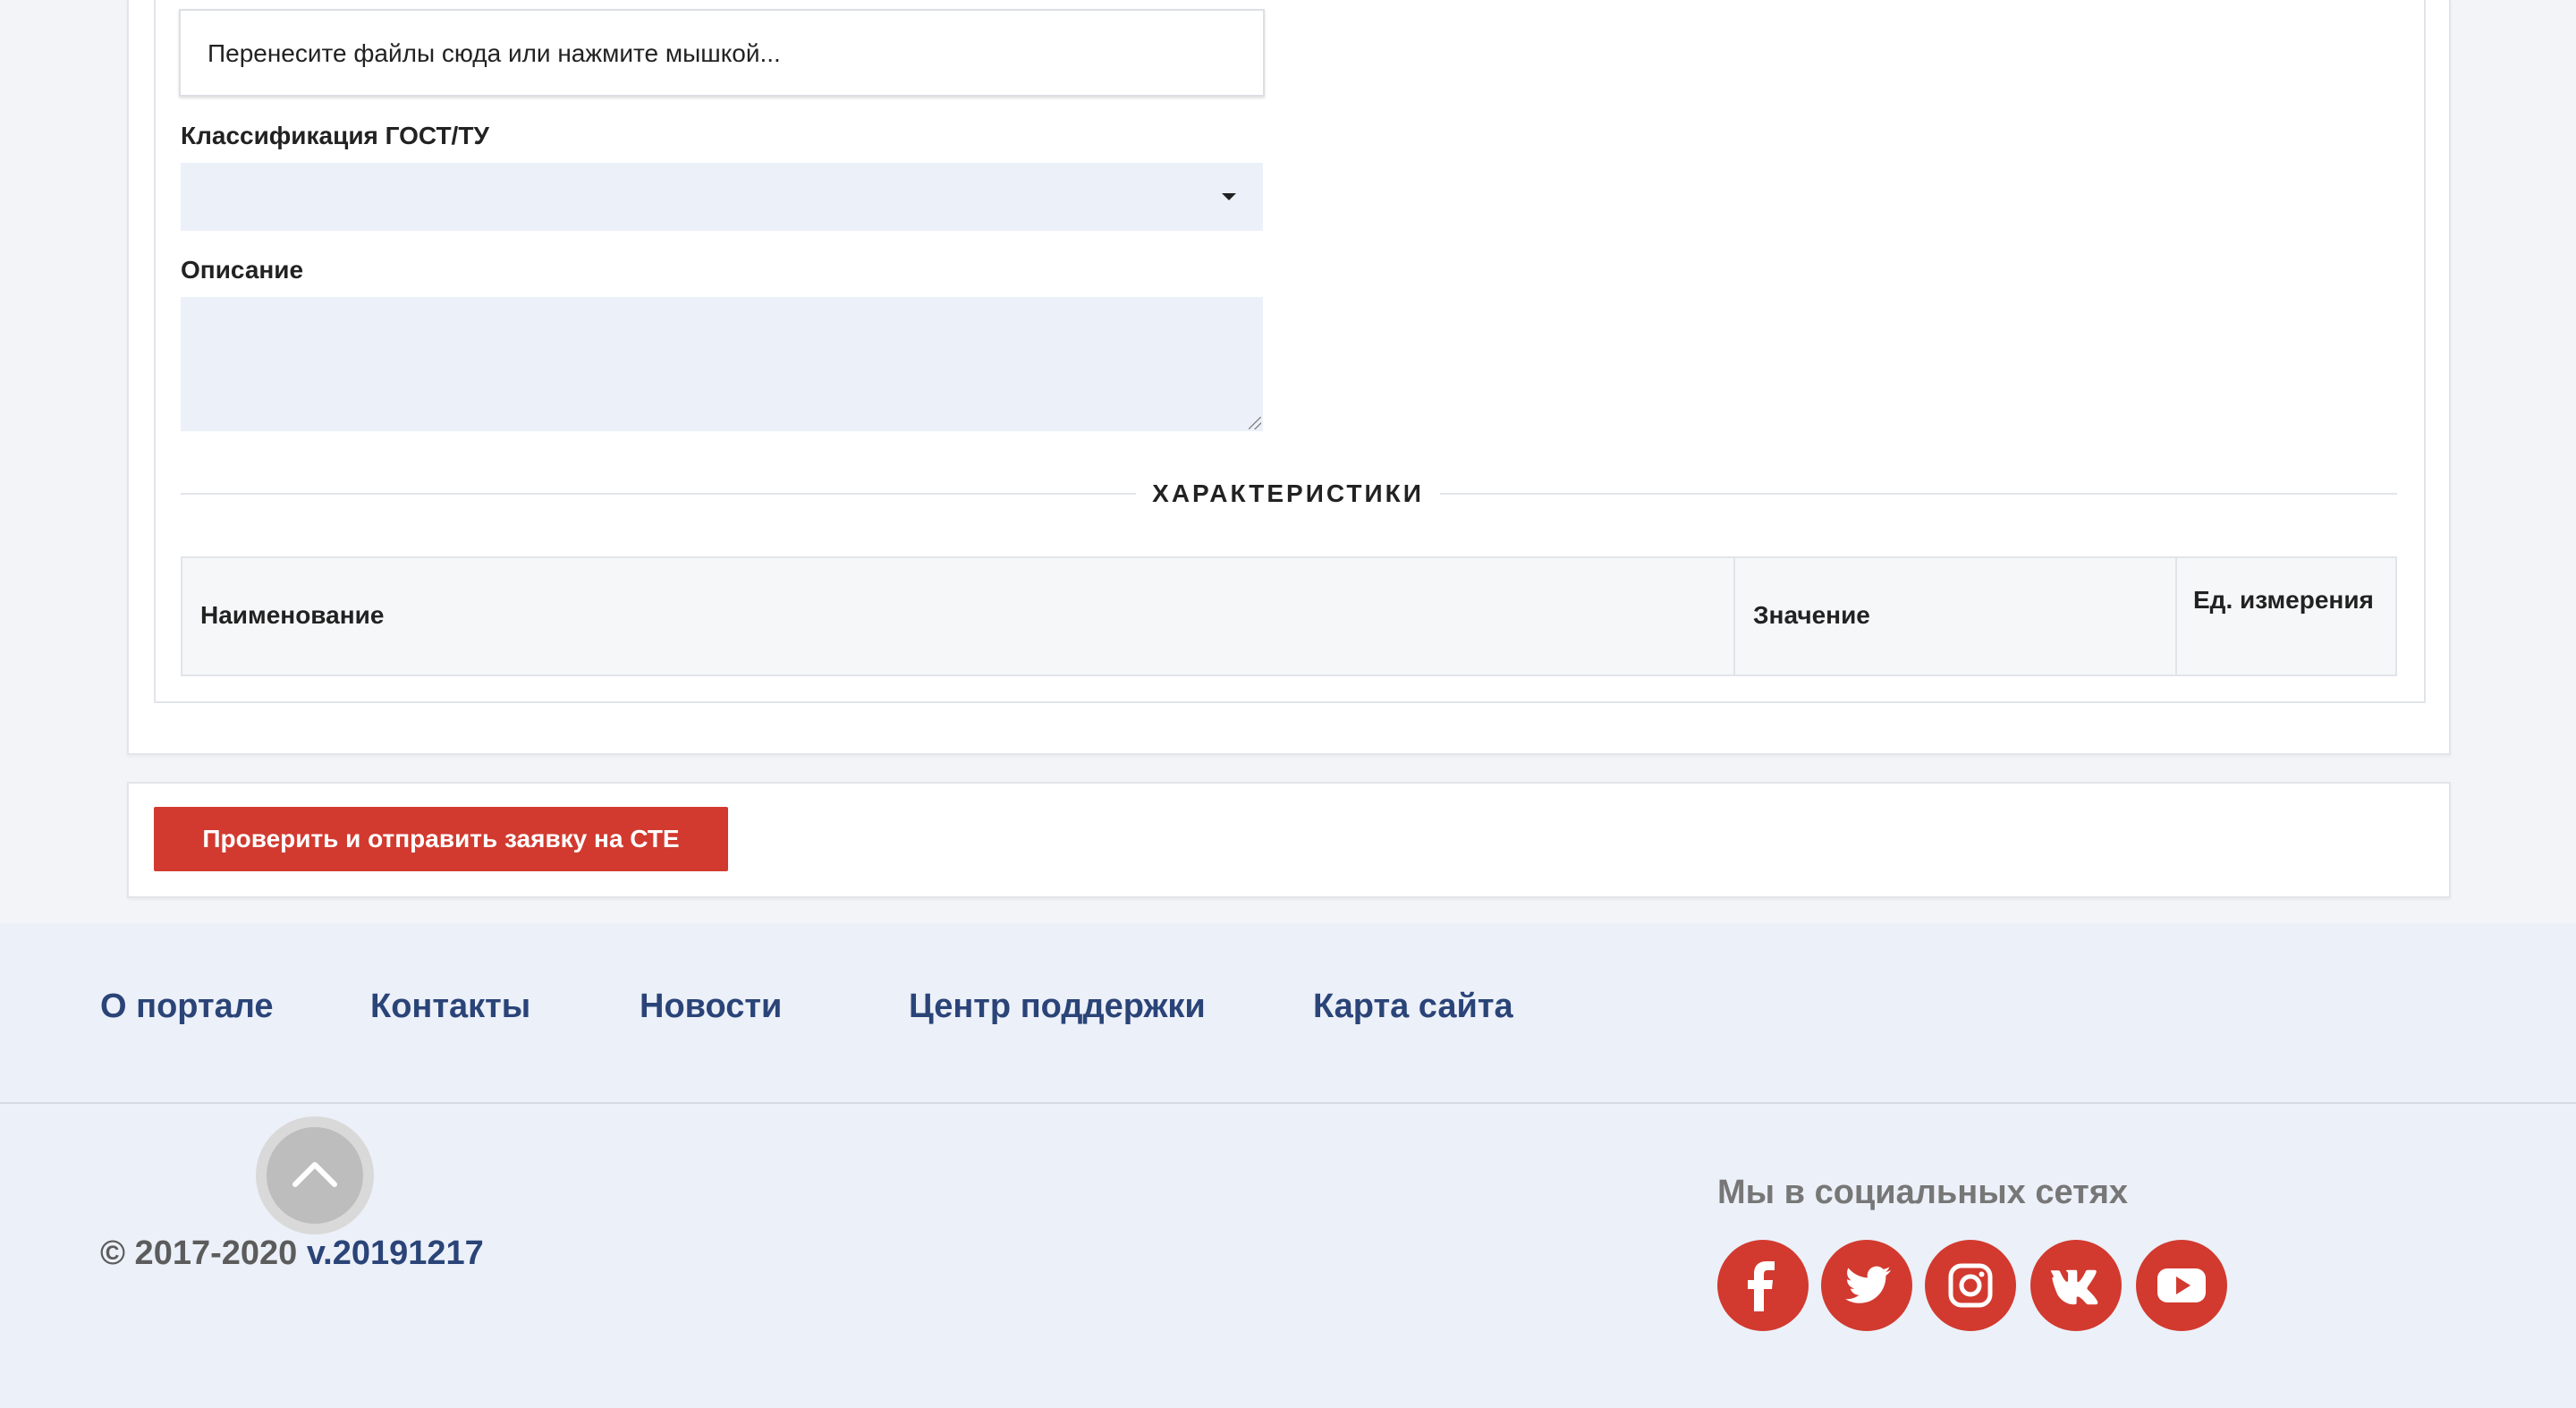 The image size is (2576, 1408). What do you see at coordinates (450, 1007) in the screenshot?
I see `footer-link-contacts: Контакты` at bounding box center [450, 1007].